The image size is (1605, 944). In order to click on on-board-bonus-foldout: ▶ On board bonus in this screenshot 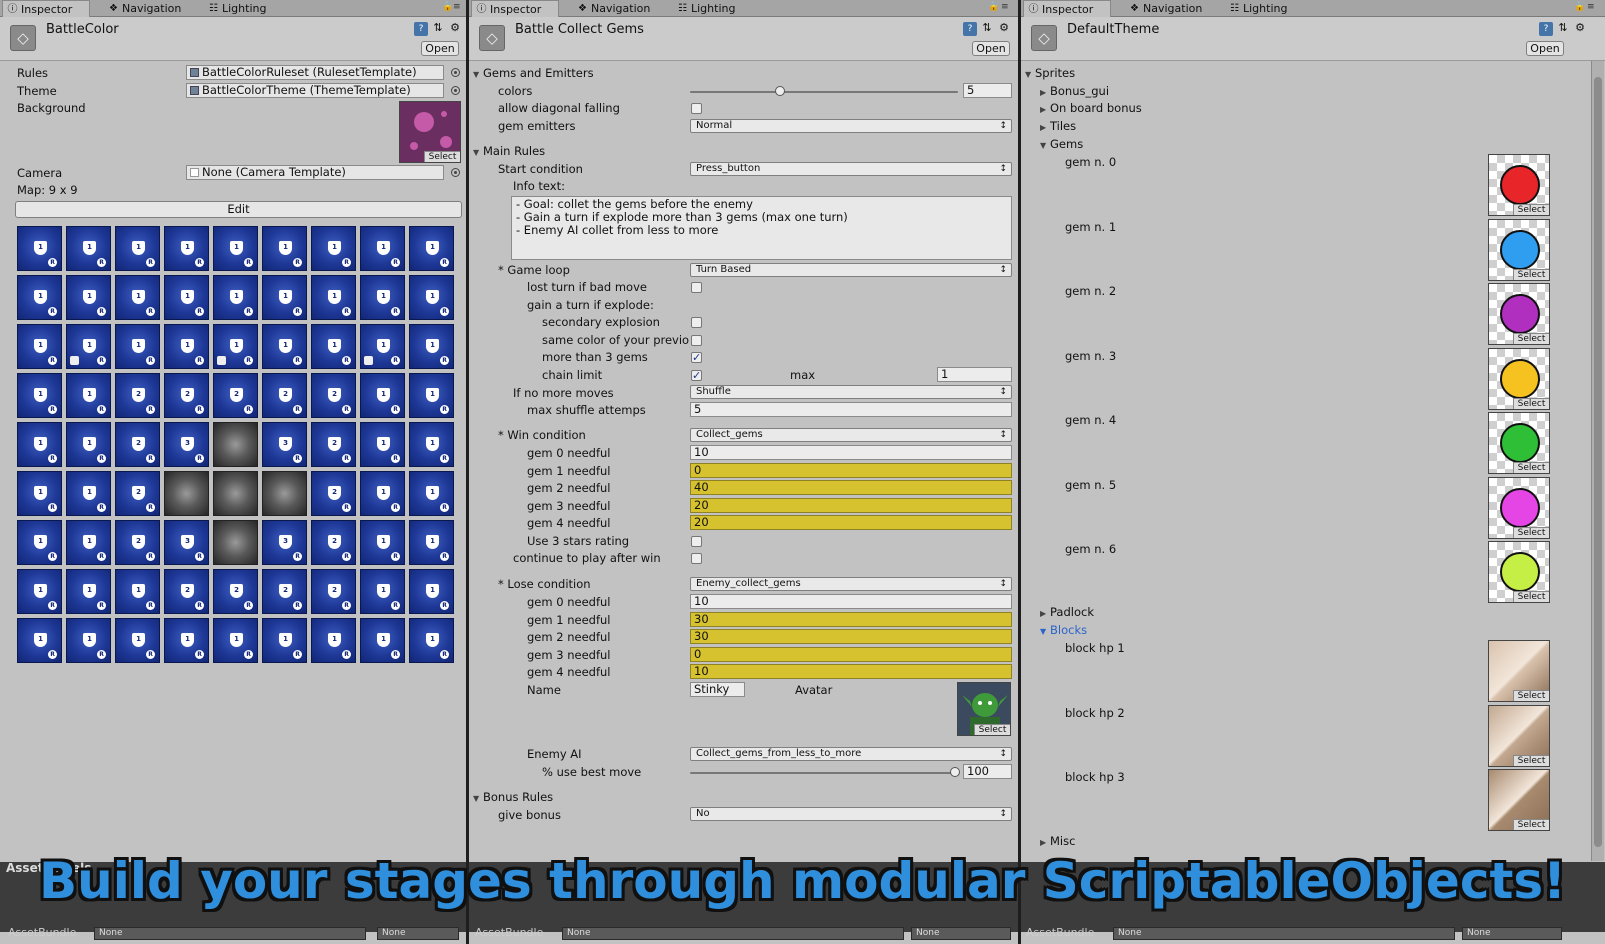, I will do `click(1091, 108)`.